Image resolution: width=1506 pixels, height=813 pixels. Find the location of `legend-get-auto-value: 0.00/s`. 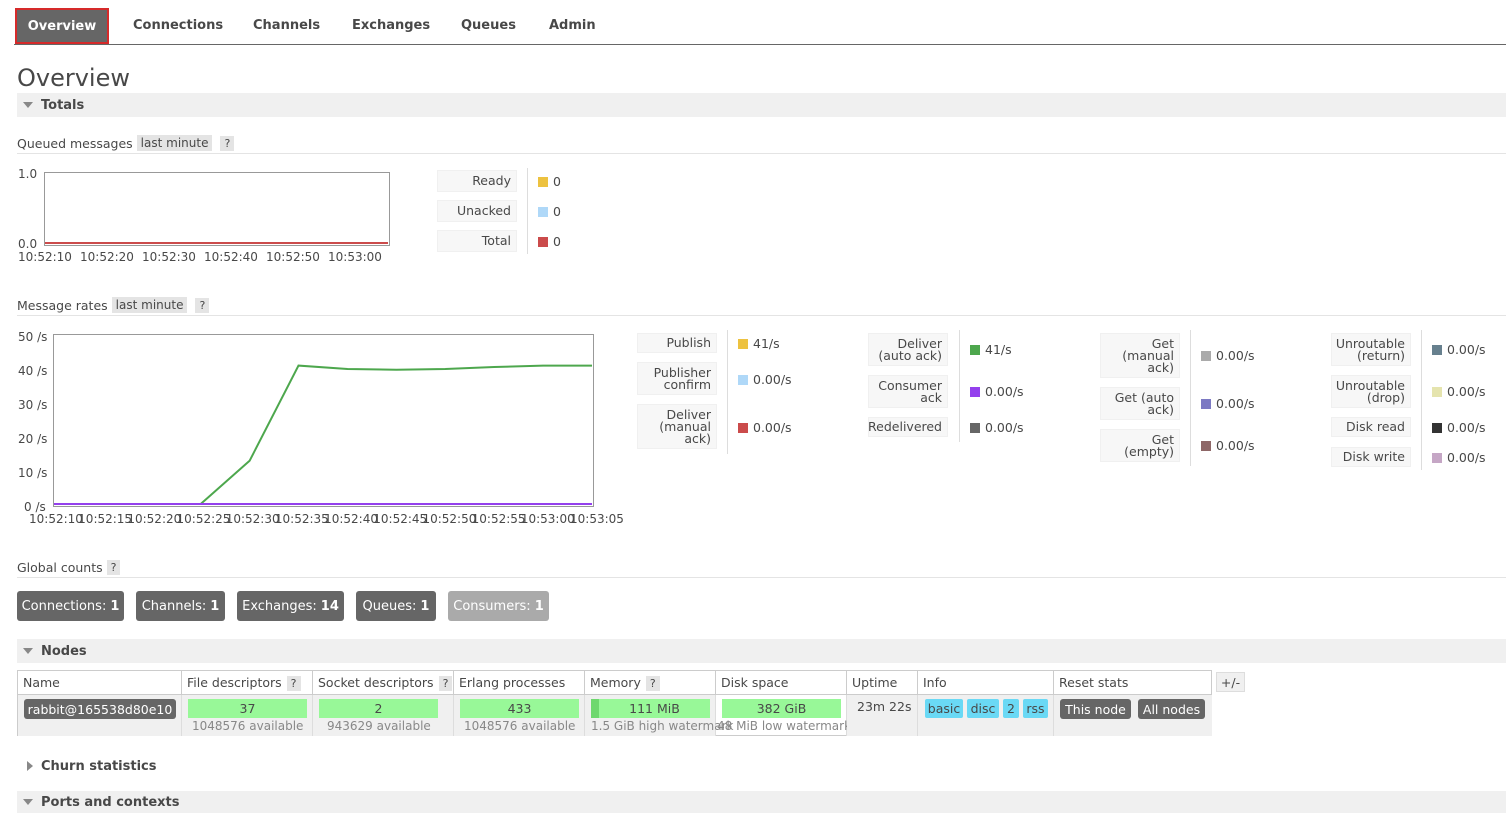

legend-get-auto-value: 0.00/s is located at coordinates (1228, 403).